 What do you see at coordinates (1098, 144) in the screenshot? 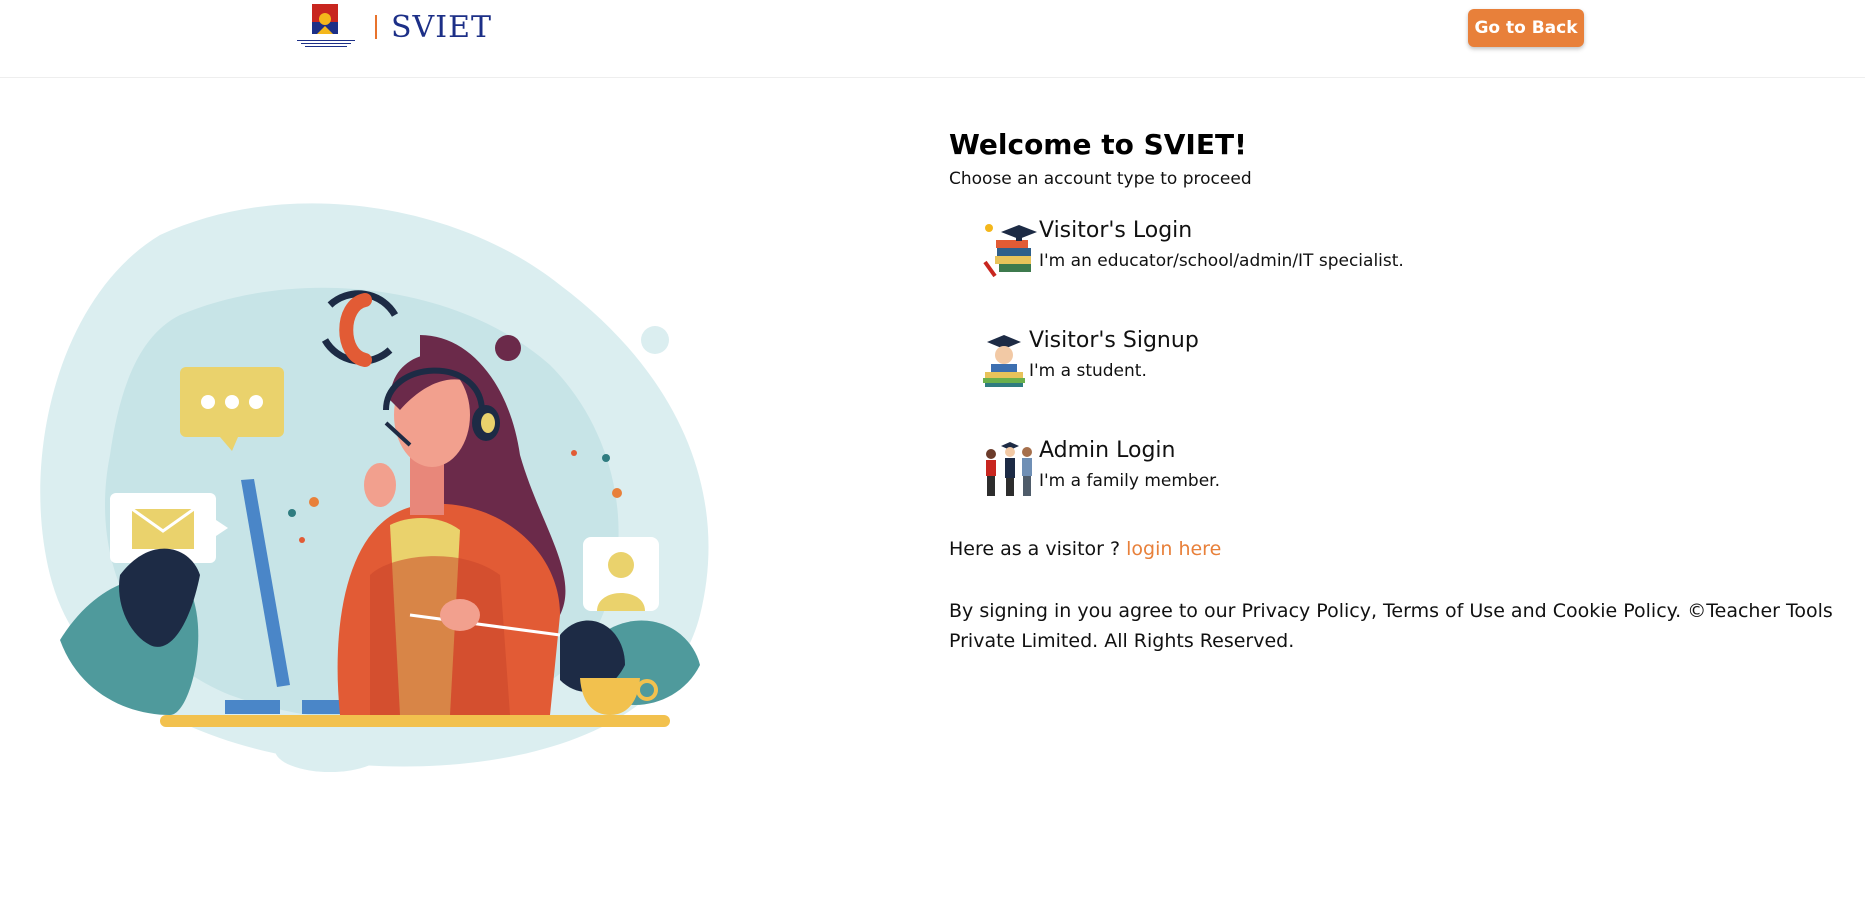
I see `page-title: Welcome to SVIET!` at bounding box center [1098, 144].